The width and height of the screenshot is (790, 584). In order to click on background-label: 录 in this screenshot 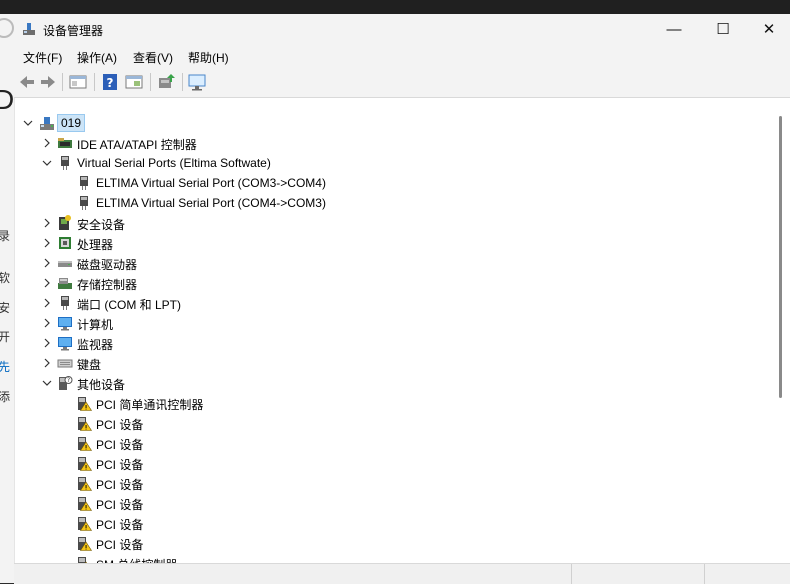, I will do `click(5, 236)`.